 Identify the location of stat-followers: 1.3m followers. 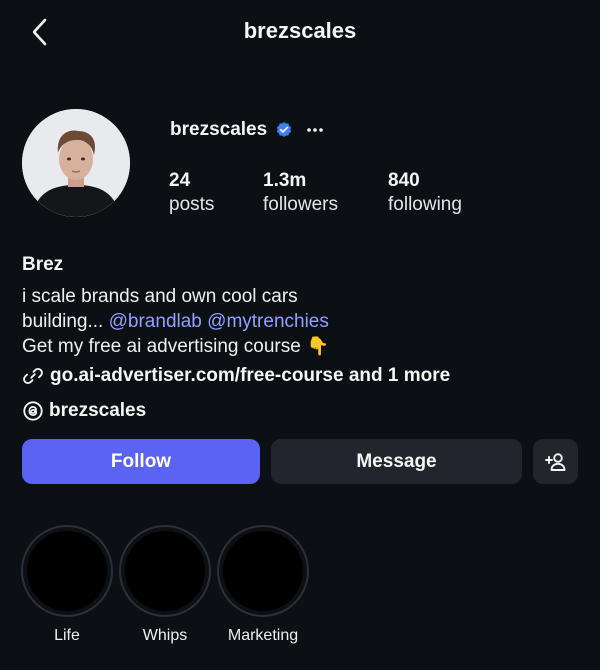
(300, 194).